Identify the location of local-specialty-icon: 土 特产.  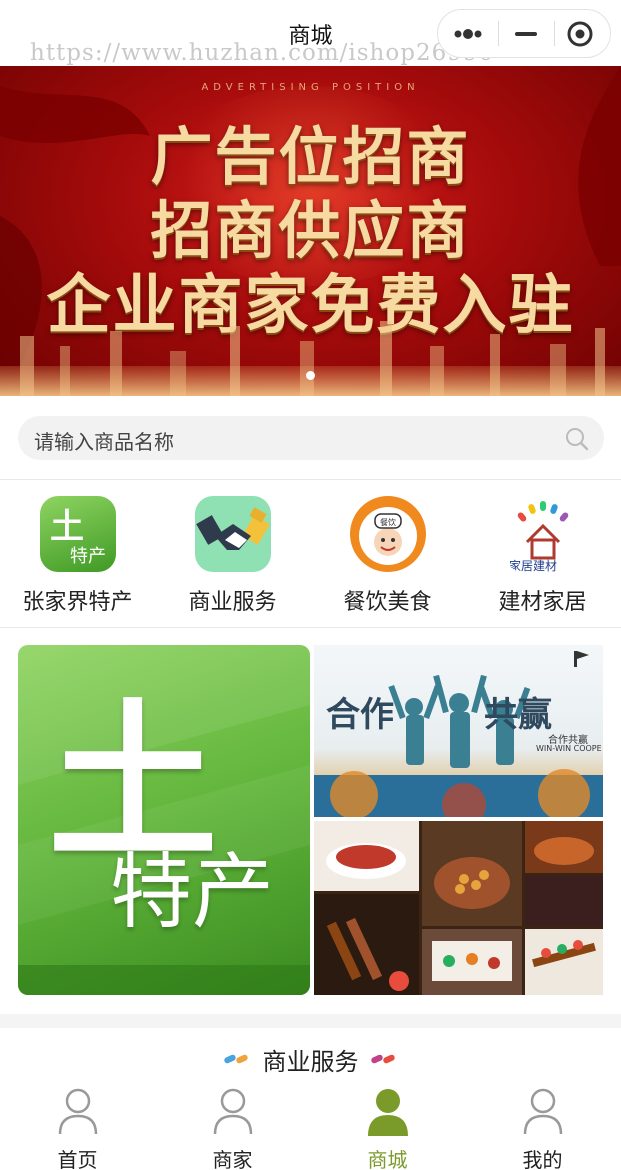
(78, 534).